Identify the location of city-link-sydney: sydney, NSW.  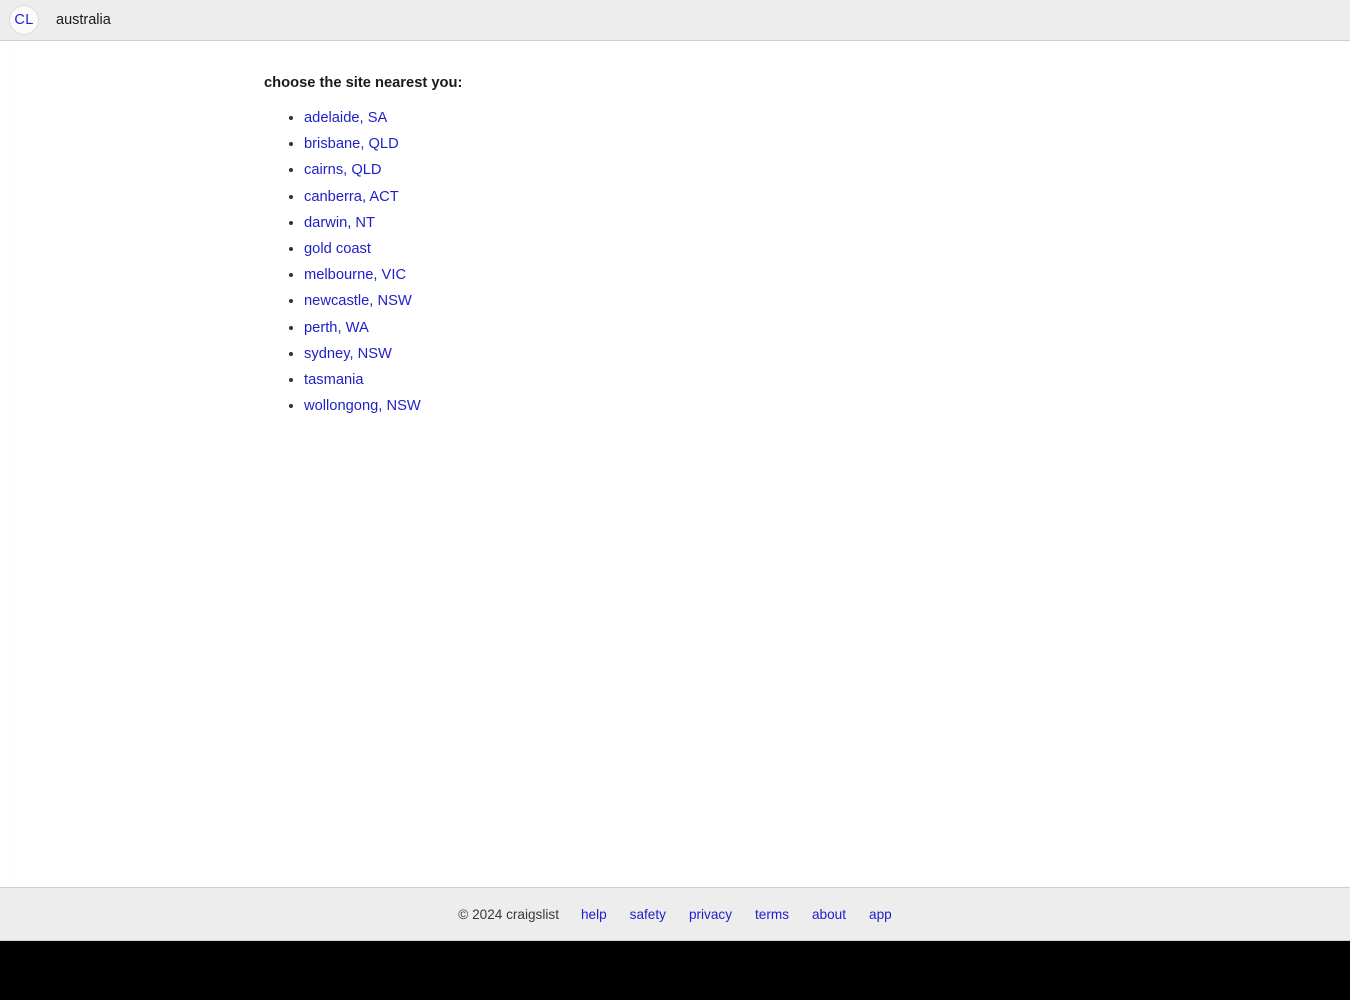
(348, 354).